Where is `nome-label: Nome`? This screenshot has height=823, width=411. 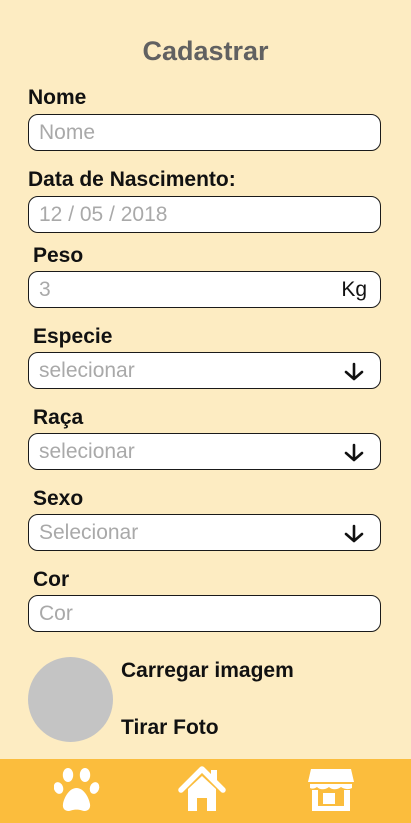
nome-label: Nome is located at coordinates (57, 97).